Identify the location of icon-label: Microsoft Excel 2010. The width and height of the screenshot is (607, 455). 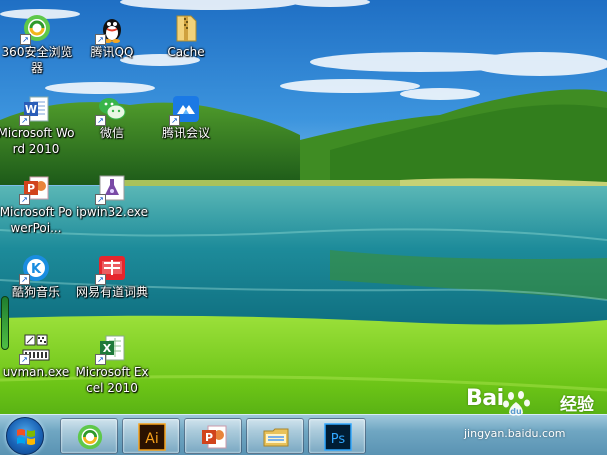
(112, 380).